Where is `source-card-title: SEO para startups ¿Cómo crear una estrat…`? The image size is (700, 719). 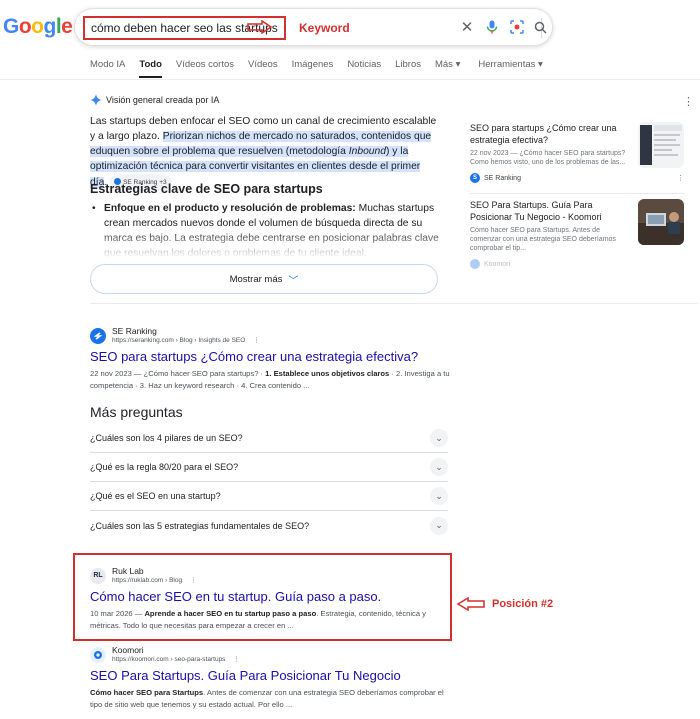
source-card-title: SEO para startups ¿Cómo crear una estrat… is located at coordinates (550, 134).